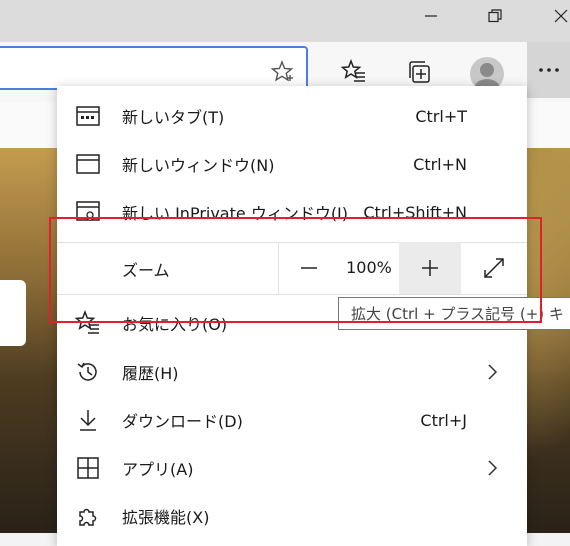 The width and height of the screenshot is (570, 546). Describe the element at coordinates (154, 68) in the screenshot. I see `address-bar` at that location.